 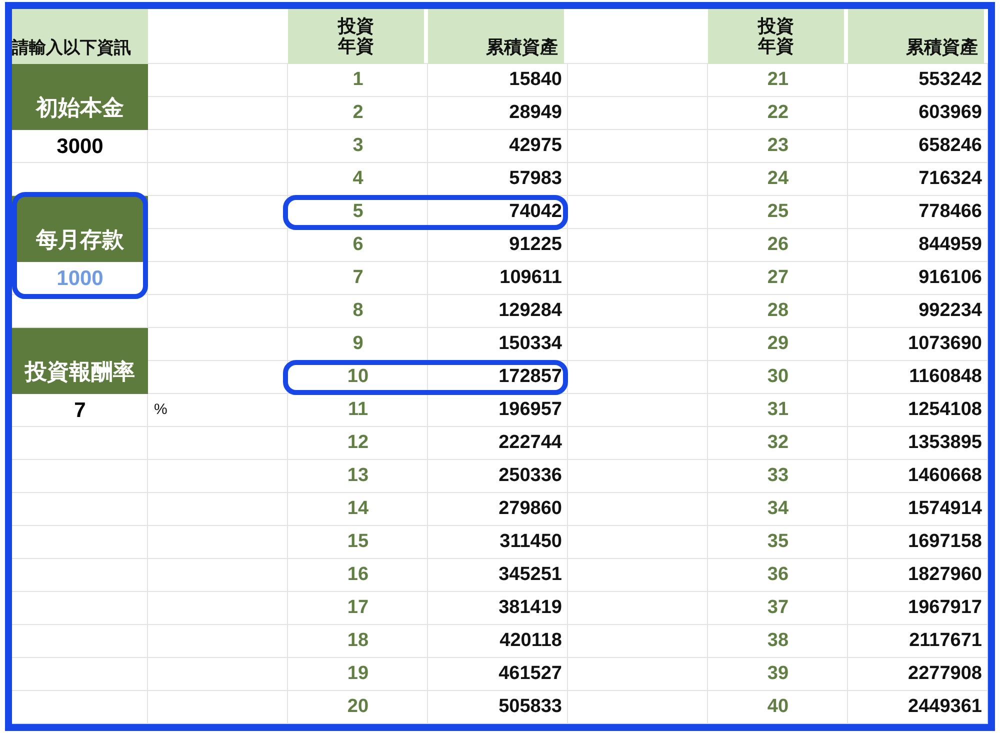 I want to click on table-cell-text: 1574914, so click(x=945, y=509).